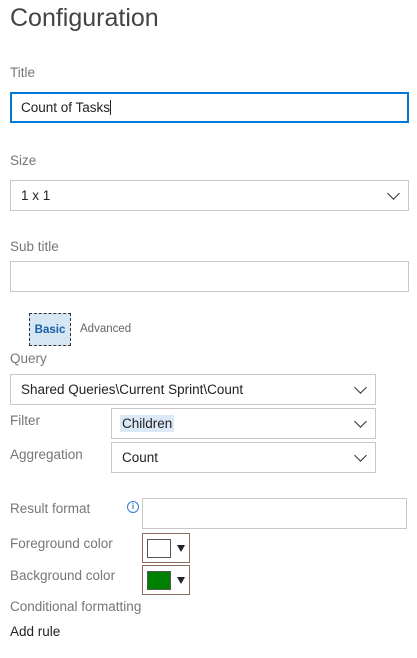  Describe the element at coordinates (243, 423) in the screenshot. I see `filter-select: Children` at that location.